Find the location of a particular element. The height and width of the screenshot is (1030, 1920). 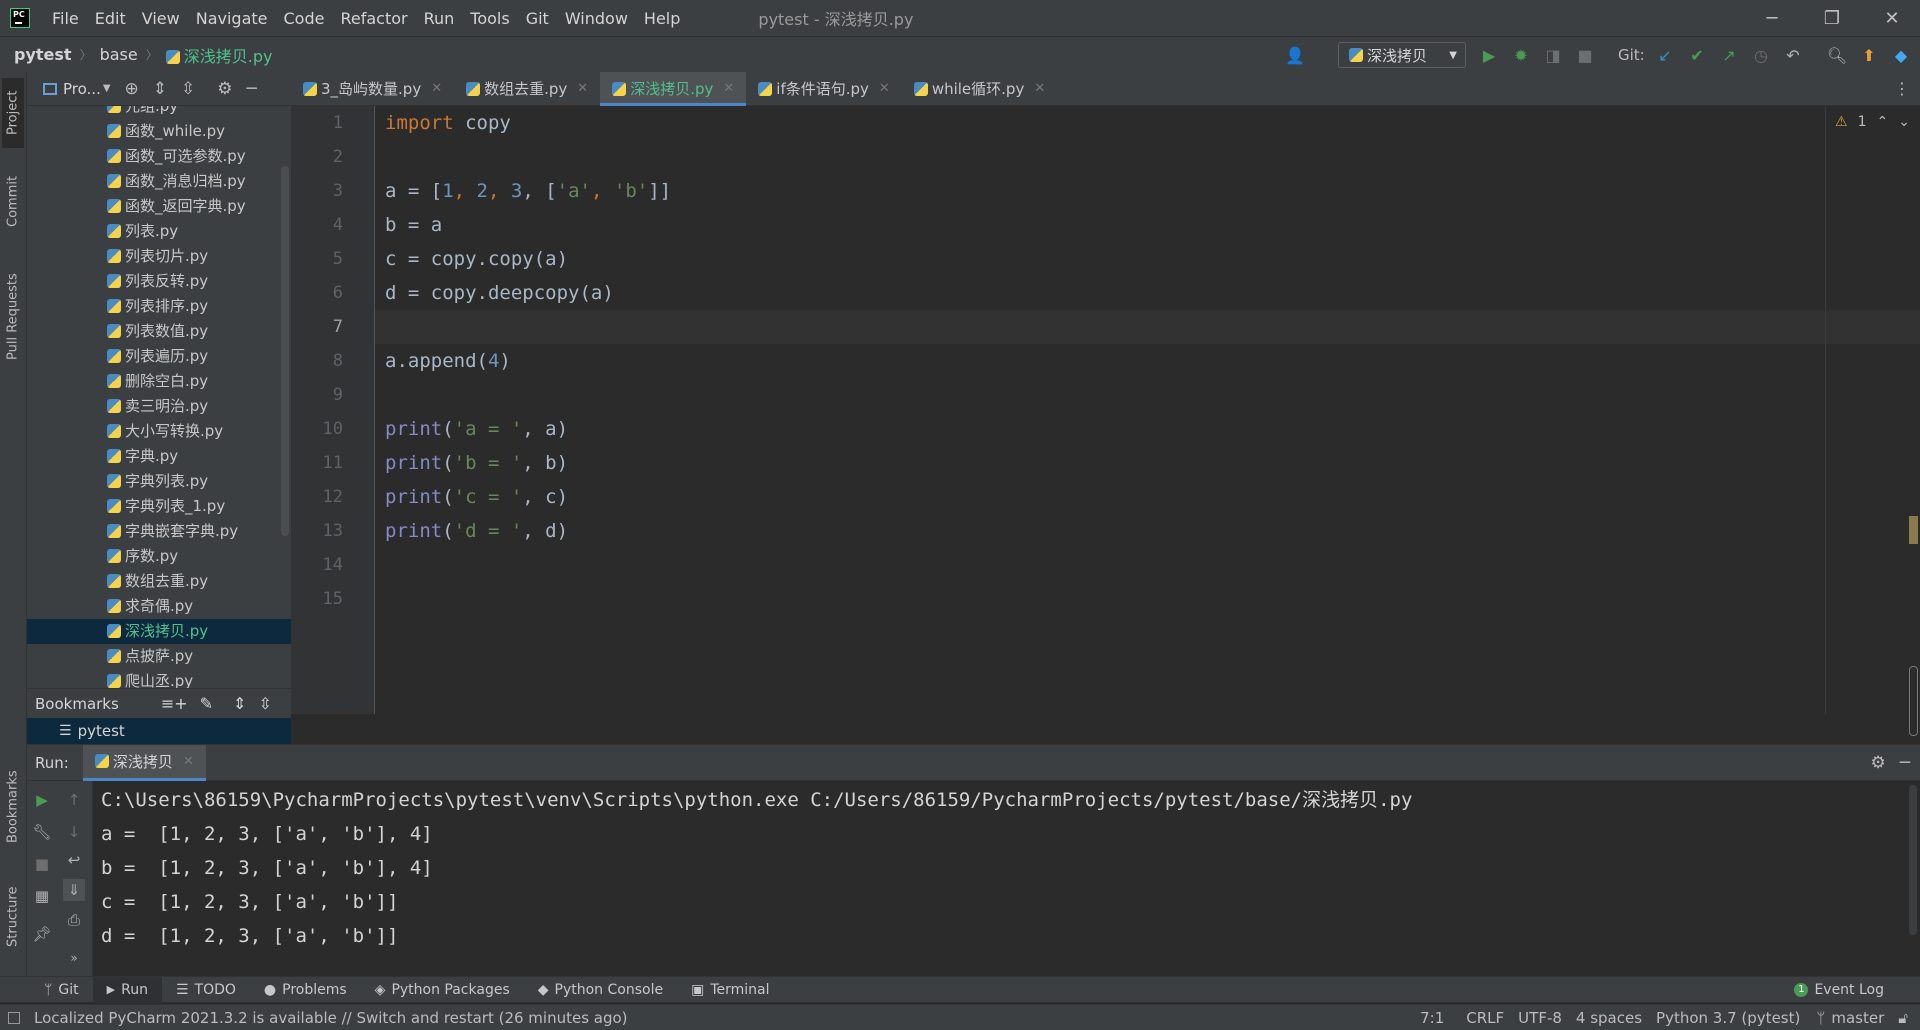

tool-tab-project: Project is located at coordinates (13, 113).